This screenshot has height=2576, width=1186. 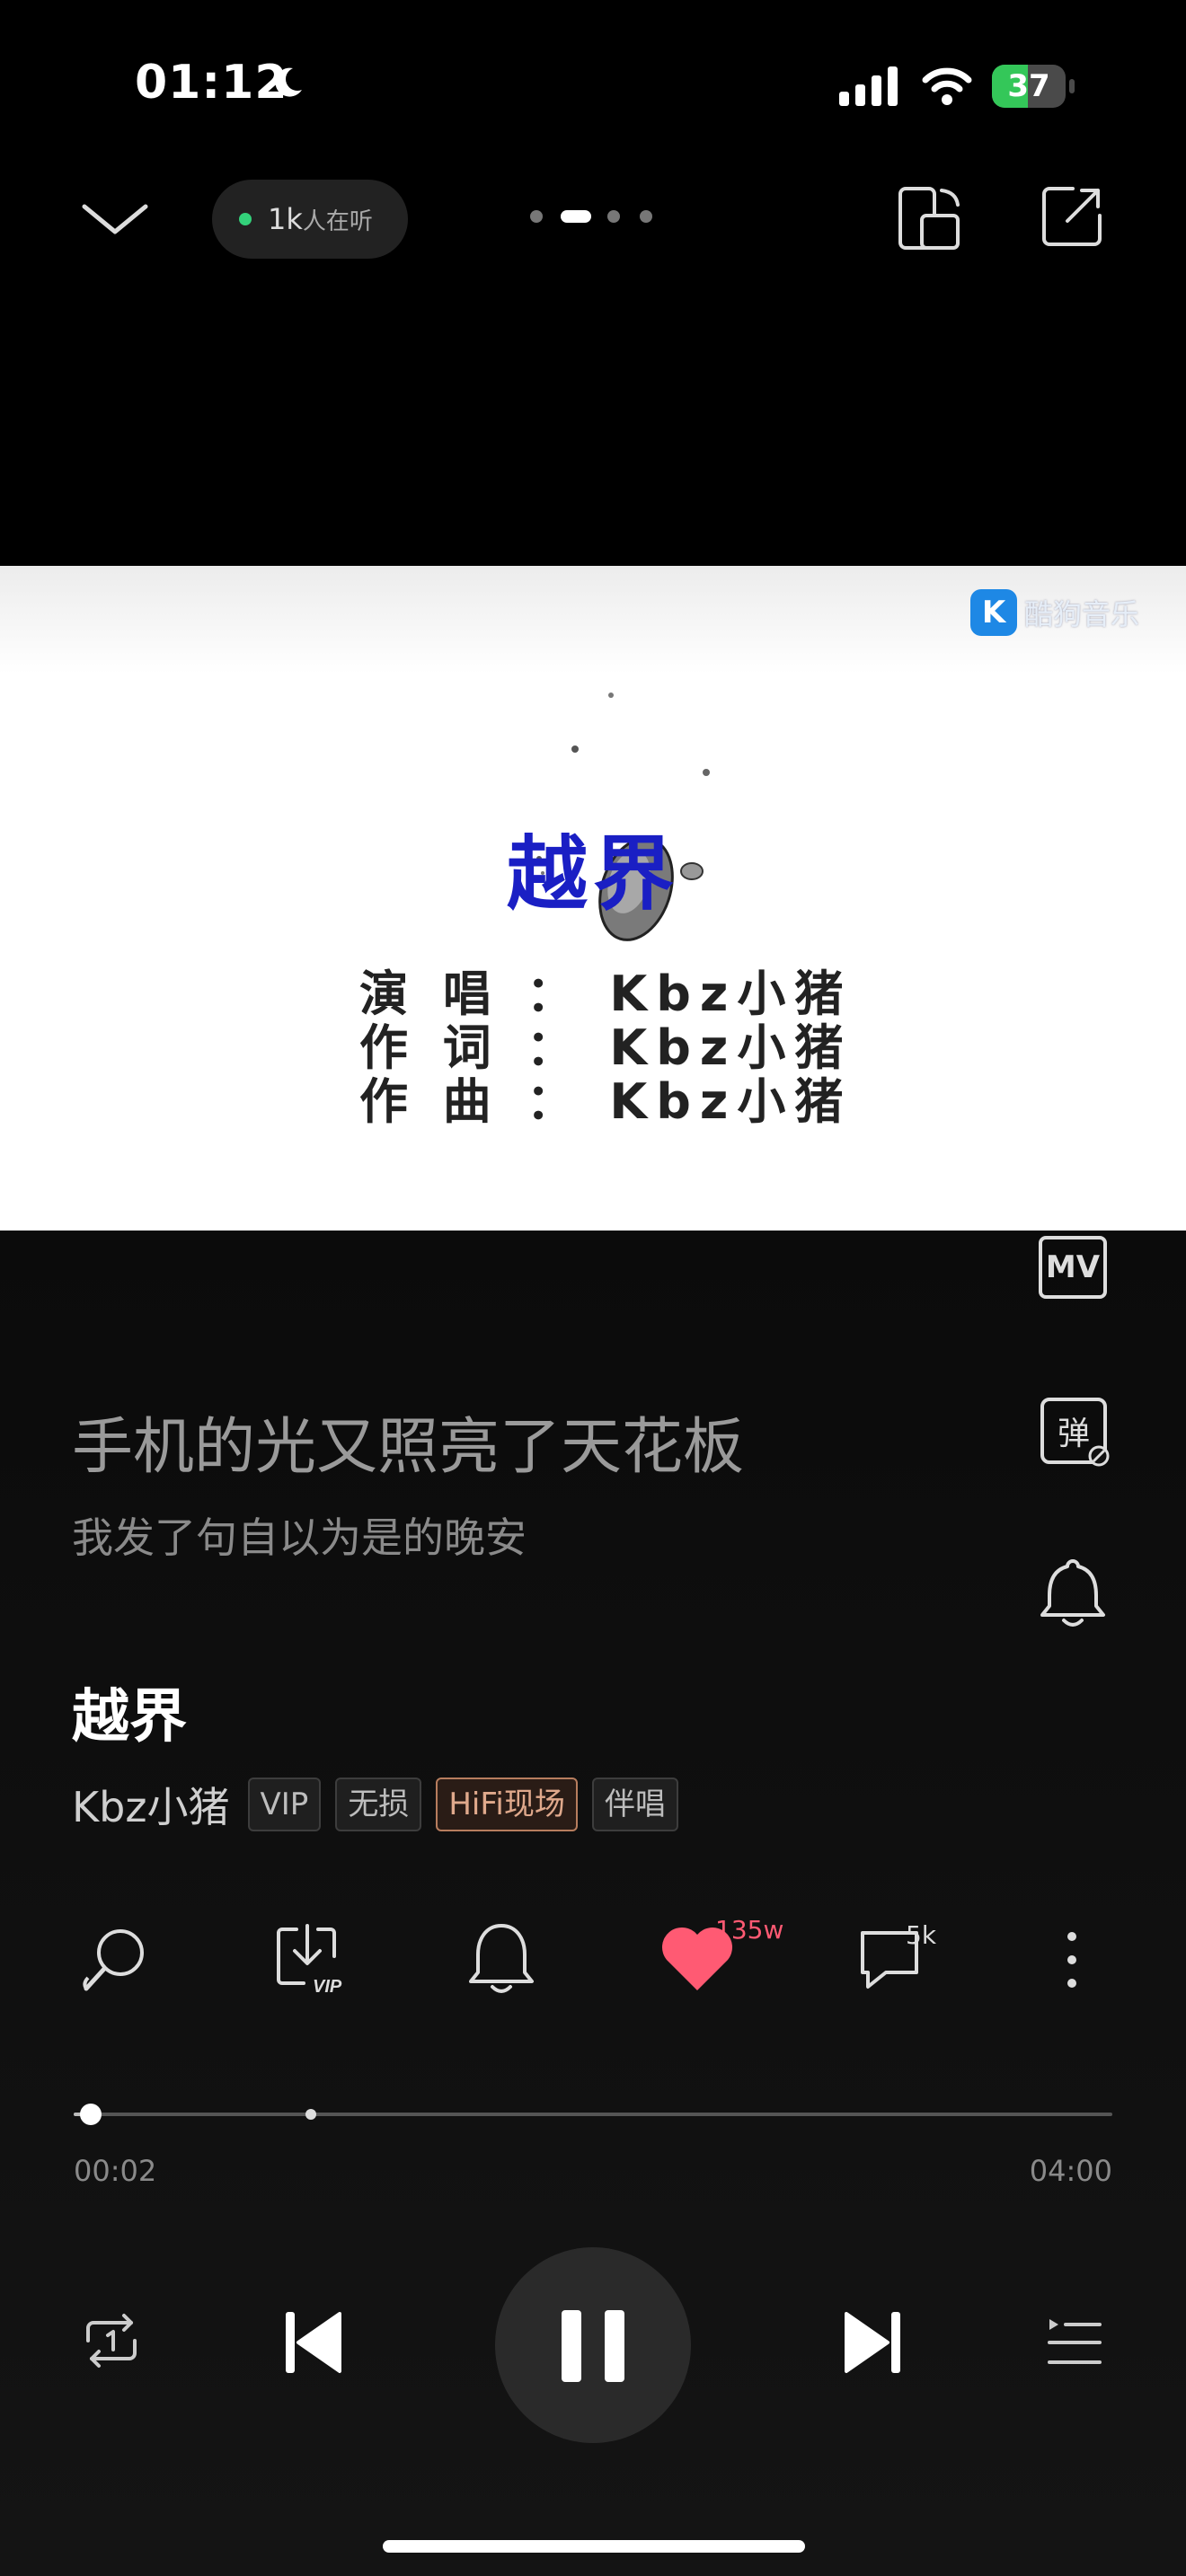 I want to click on listeners-pill: 1k 人在听, so click(x=310, y=219).